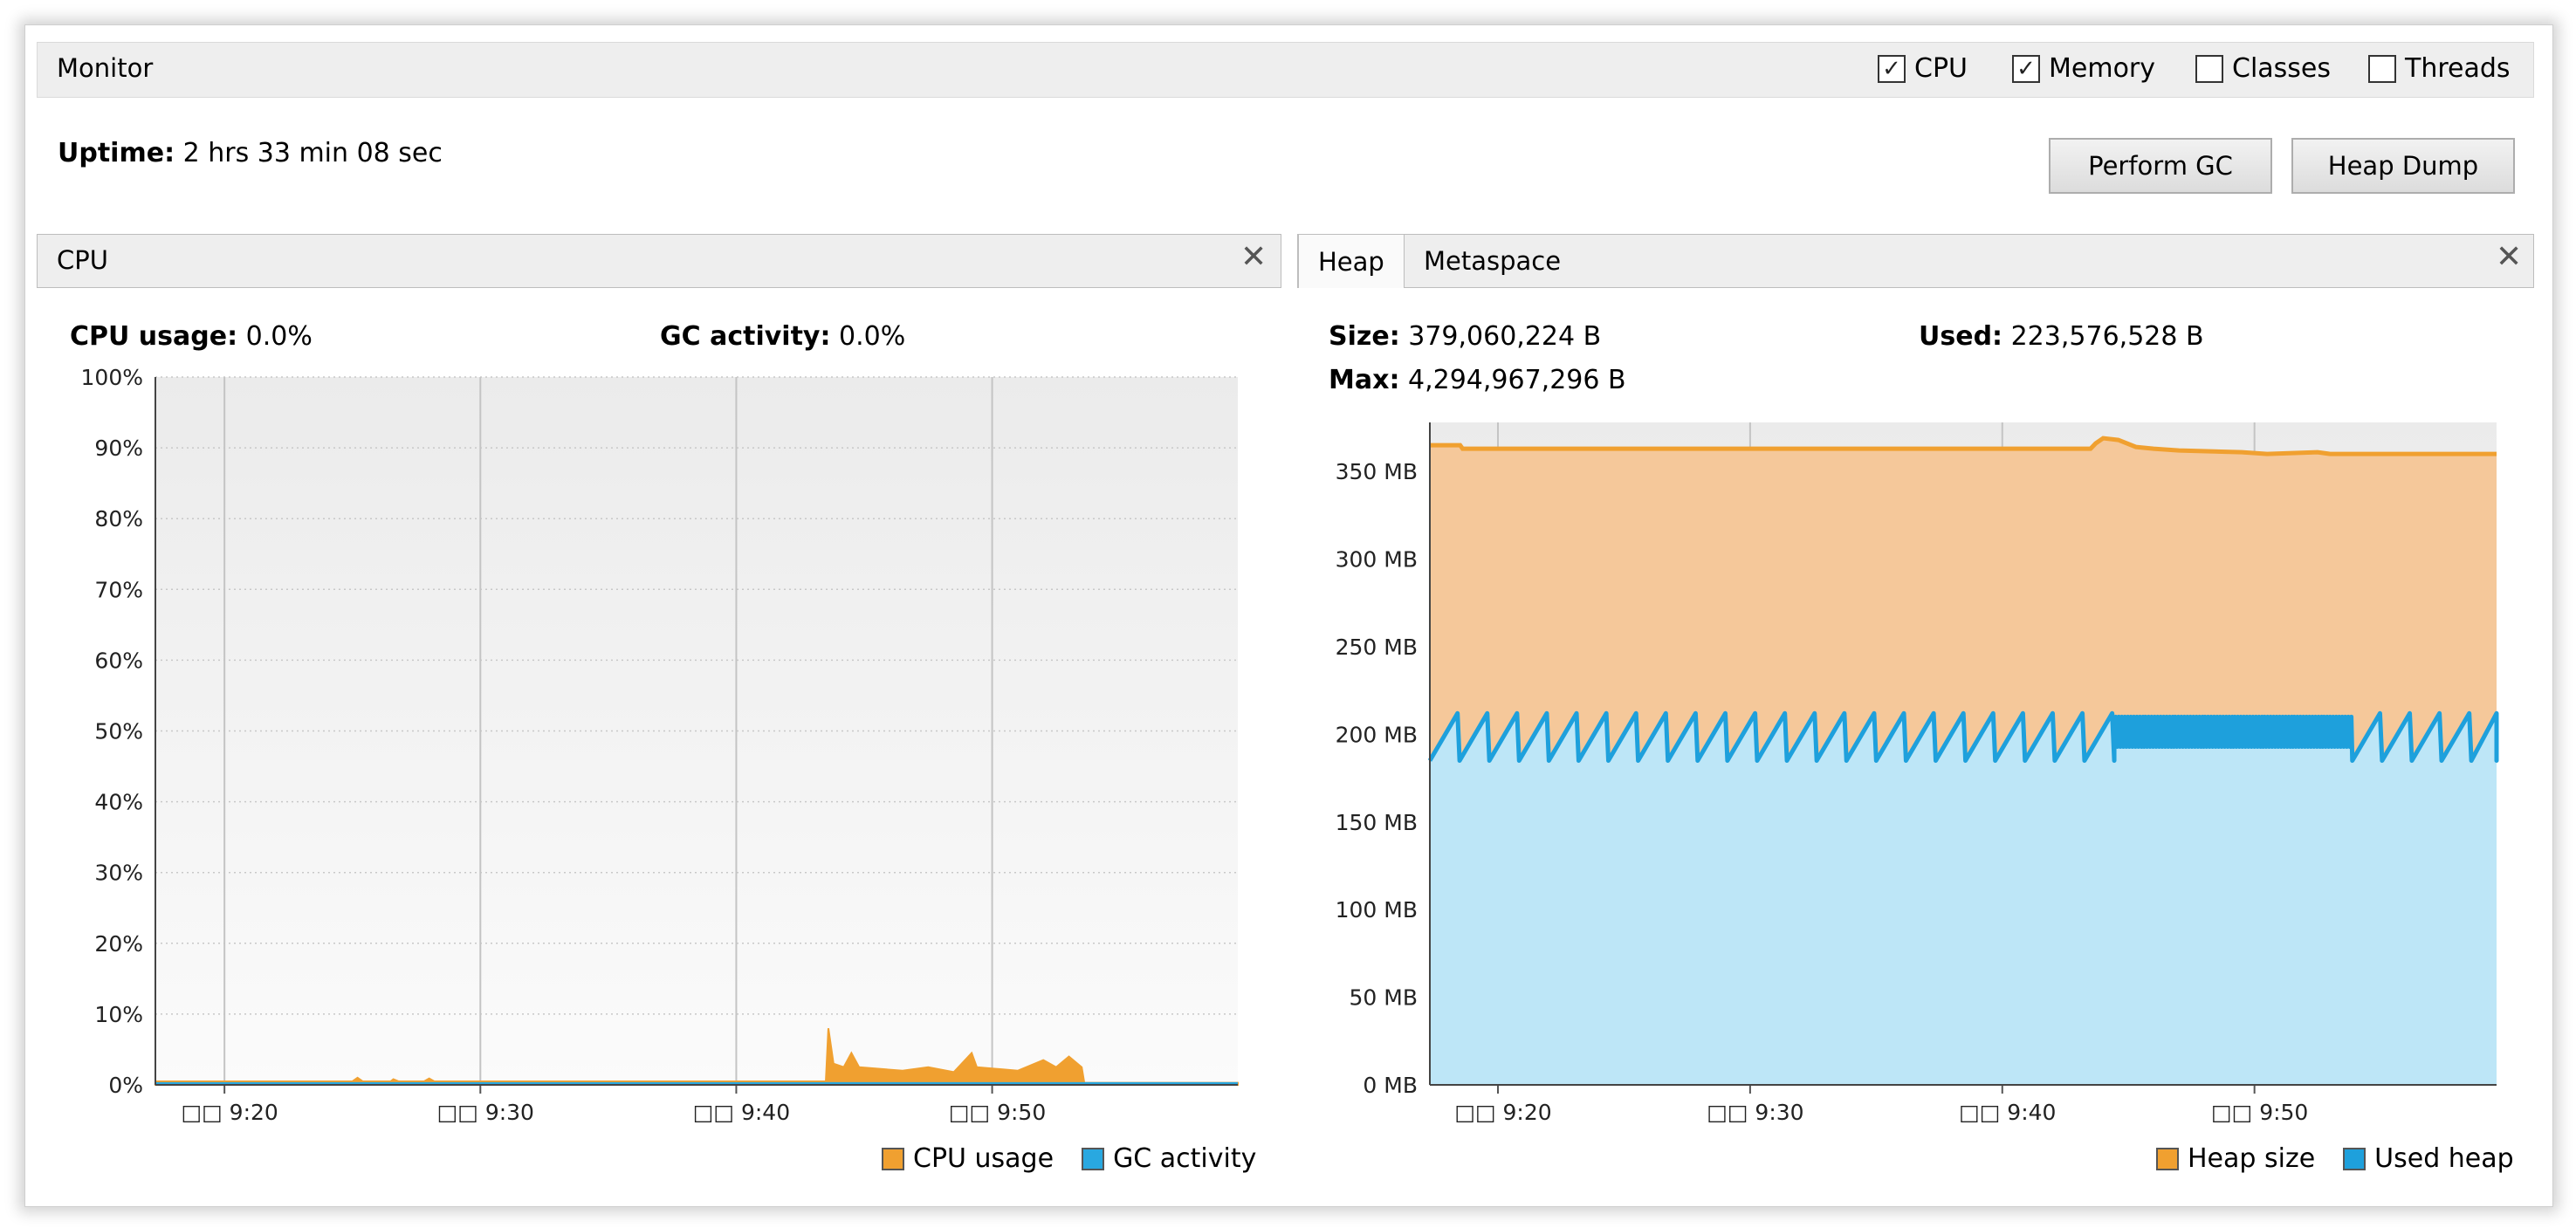 The width and height of the screenshot is (2576, 1228). I want to click on used-heap-legend-label: Used heap, so click(2444, 1158).